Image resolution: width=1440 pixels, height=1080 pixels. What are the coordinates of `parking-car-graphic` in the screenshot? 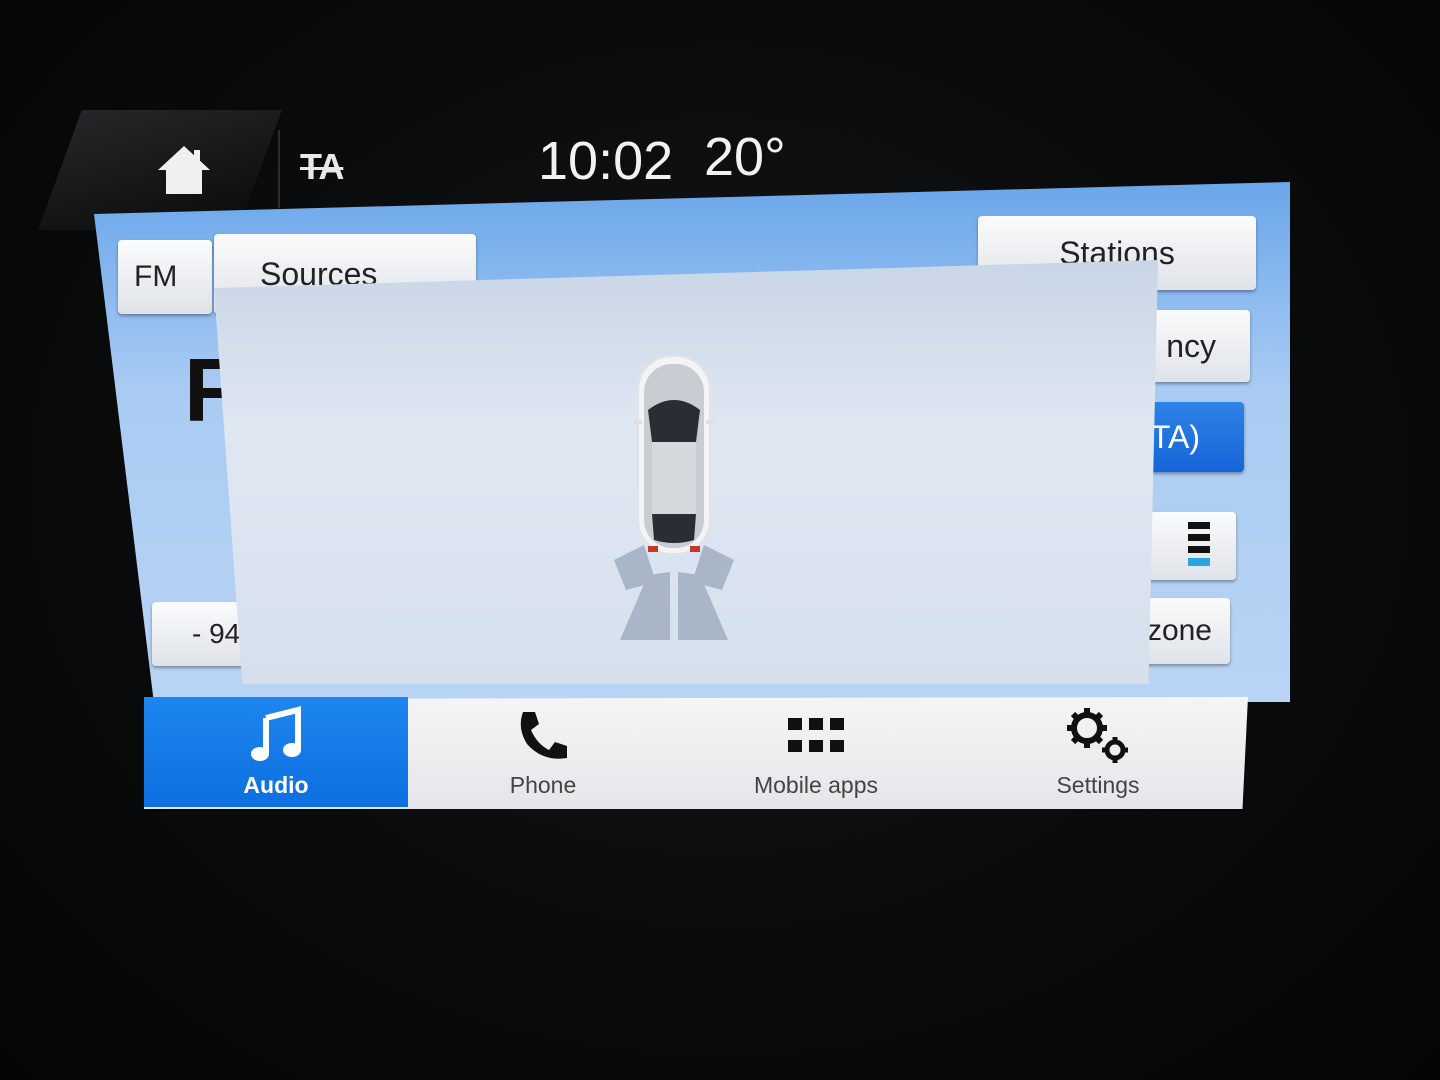 It's located at (674, 497).